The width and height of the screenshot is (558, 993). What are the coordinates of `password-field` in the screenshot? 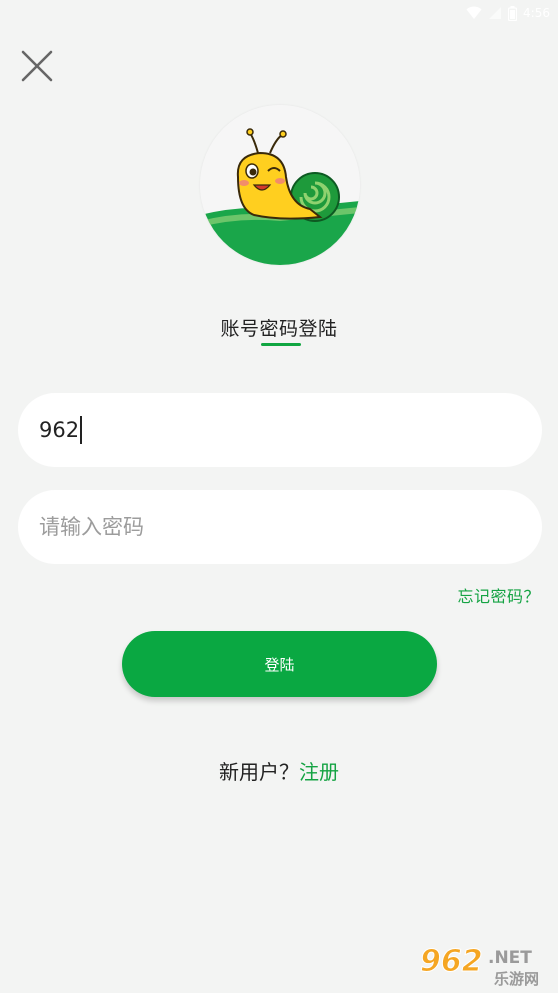 It's located at (280, 527).